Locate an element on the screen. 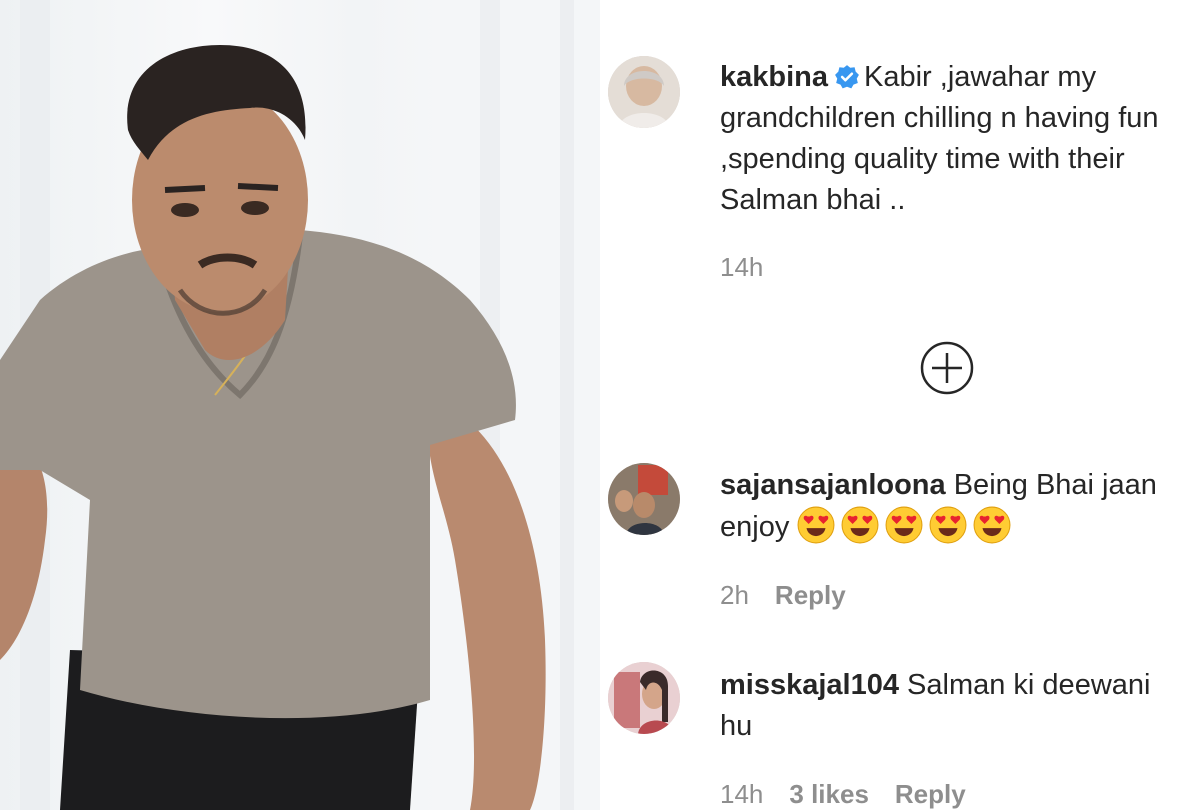 Image resolution: width=1200 pixels, height=810 pixels. username: kakbina is located at coordinates (774, 77).